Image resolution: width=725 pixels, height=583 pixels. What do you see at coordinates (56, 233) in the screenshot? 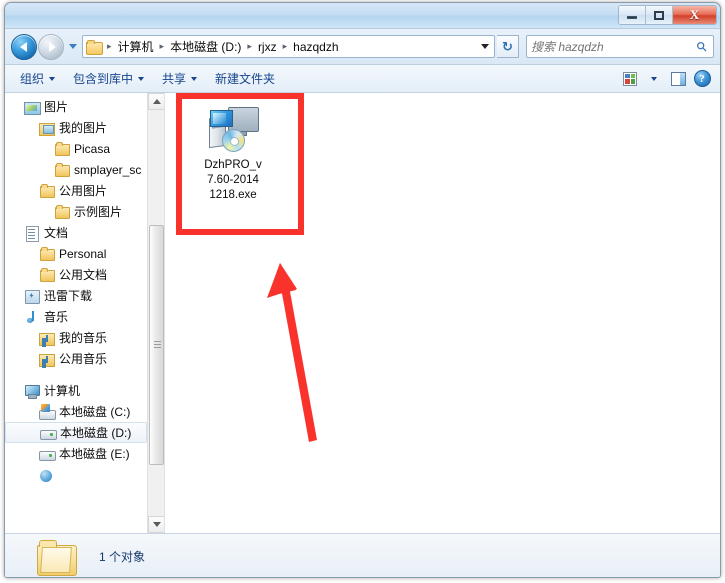
I see `sidebar-item-label: 文档` at bounding box center [56, 233].